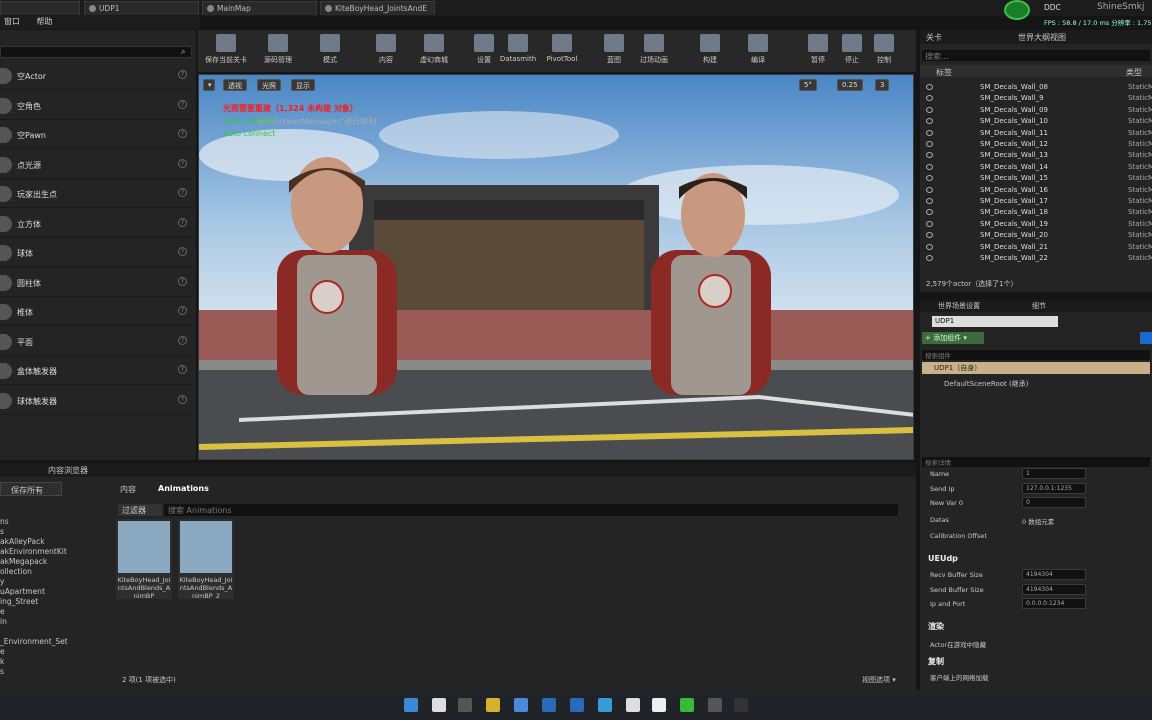 The height and width of the screenshot is (720, 1152). What do you see at coordinates (206, 559) in the screenshot?
I see `asset-tile: KiteBoyHead_JointsAndBlends_AnimBP_2` at bounding box center [206, 559].